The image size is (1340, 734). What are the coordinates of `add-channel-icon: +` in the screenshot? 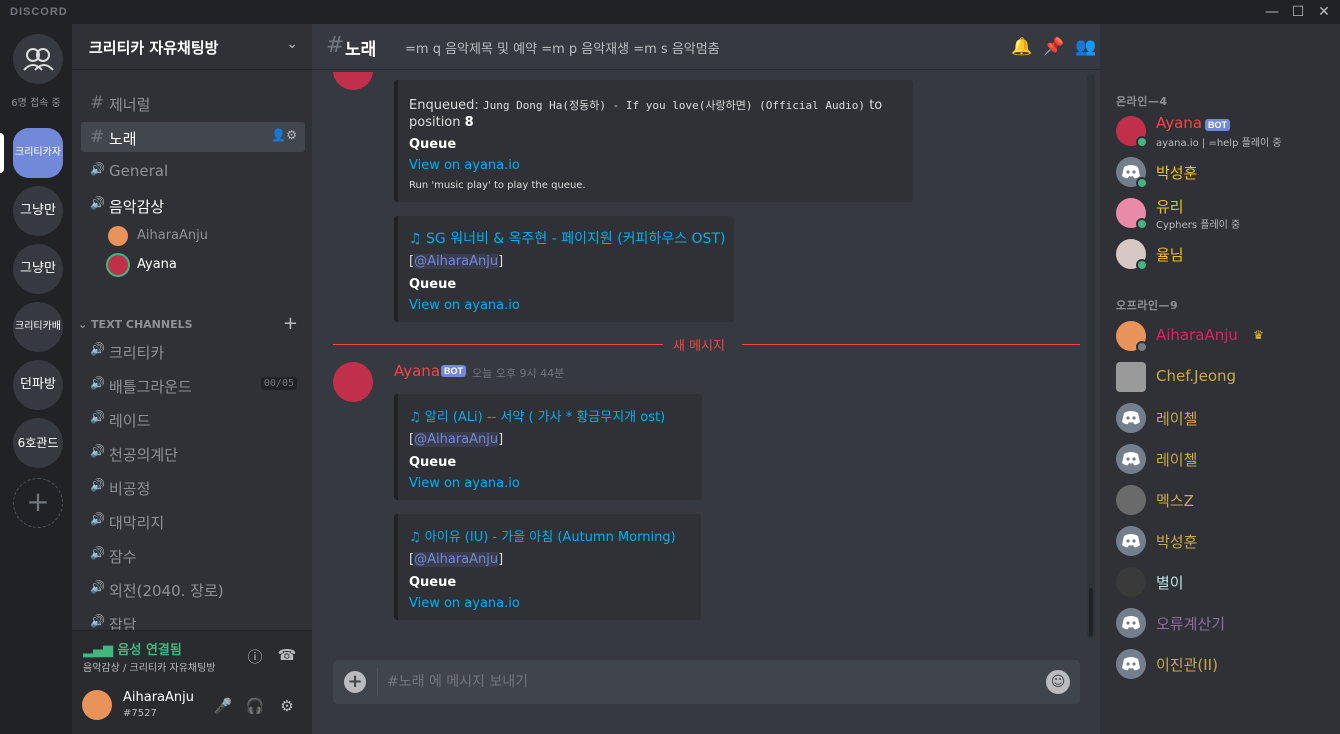 It's located at (290, 323).